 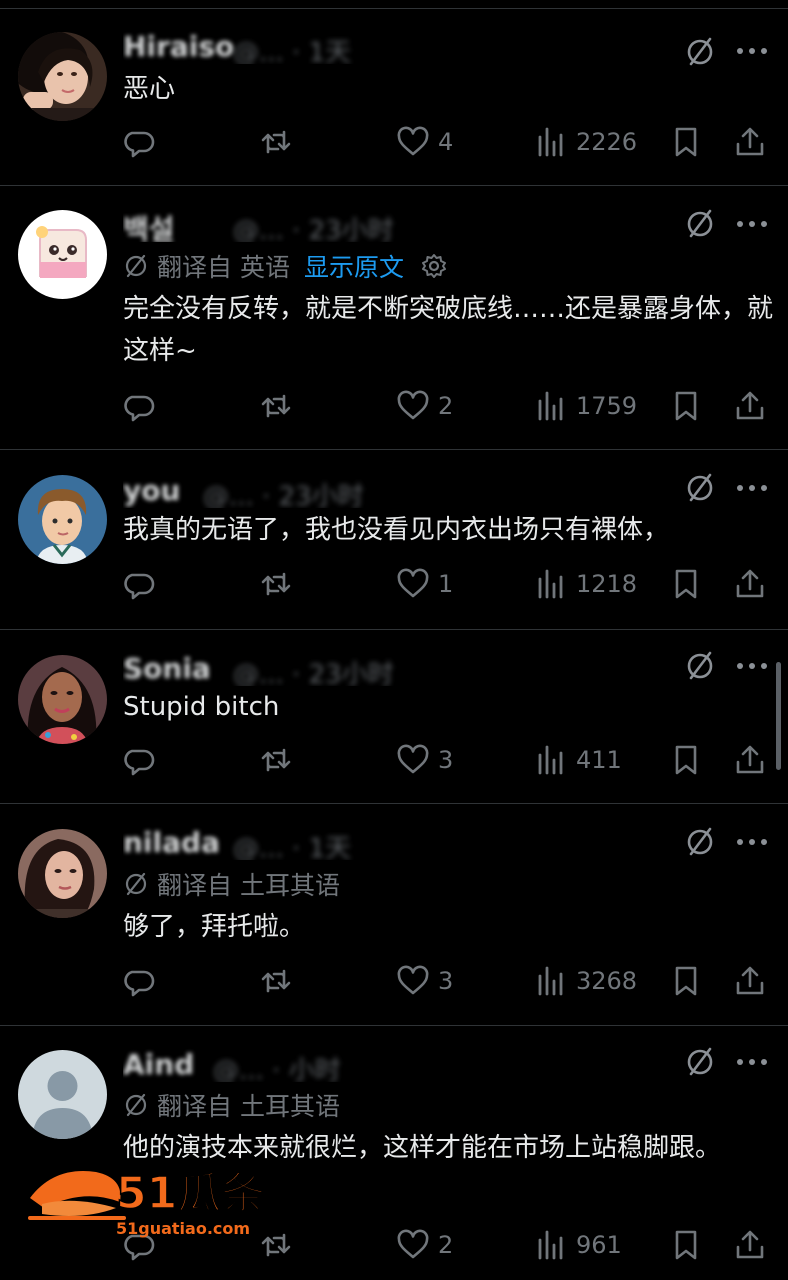 I want to click on post-text: 完全没有反转，就是不断突破底线……还是暴露身体，就这样~, so click(x=448, y=330).